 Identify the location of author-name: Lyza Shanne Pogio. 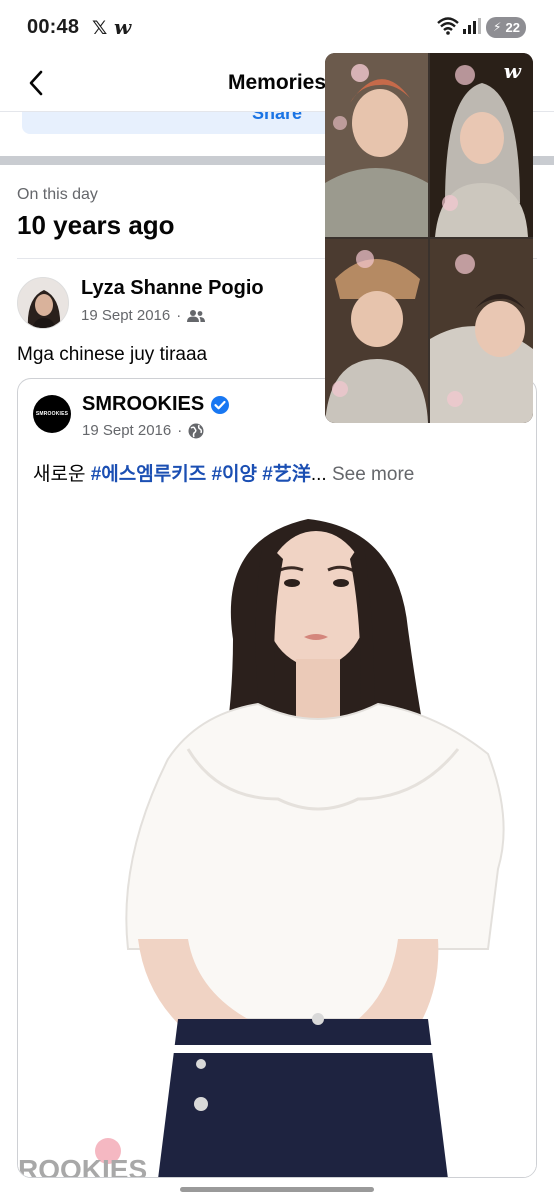
(172, 288).